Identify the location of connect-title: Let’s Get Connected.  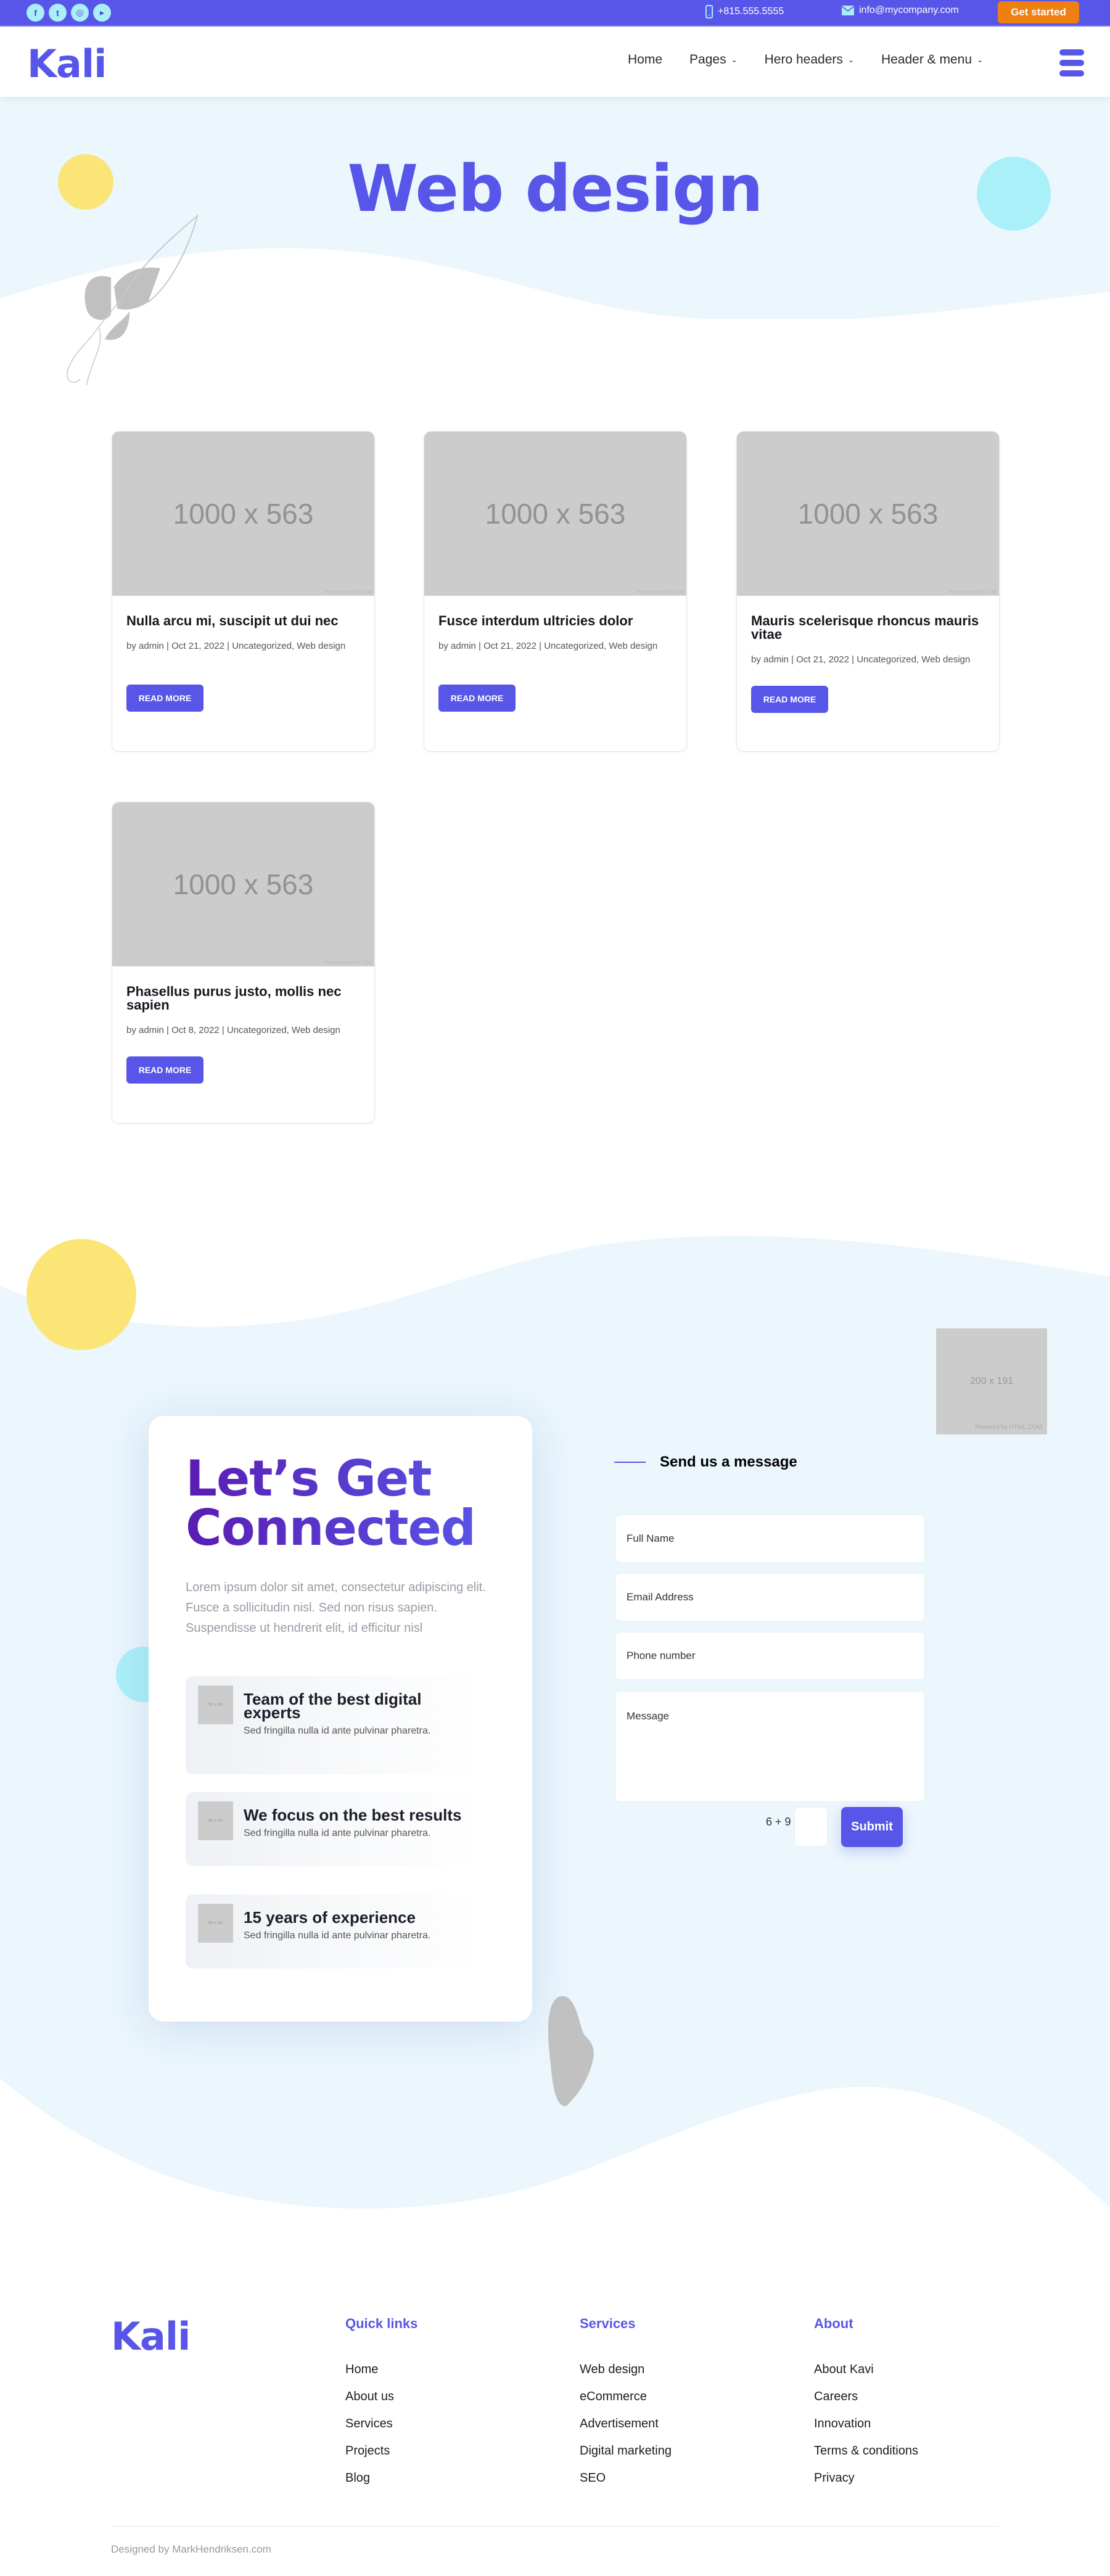
(341, 1503).